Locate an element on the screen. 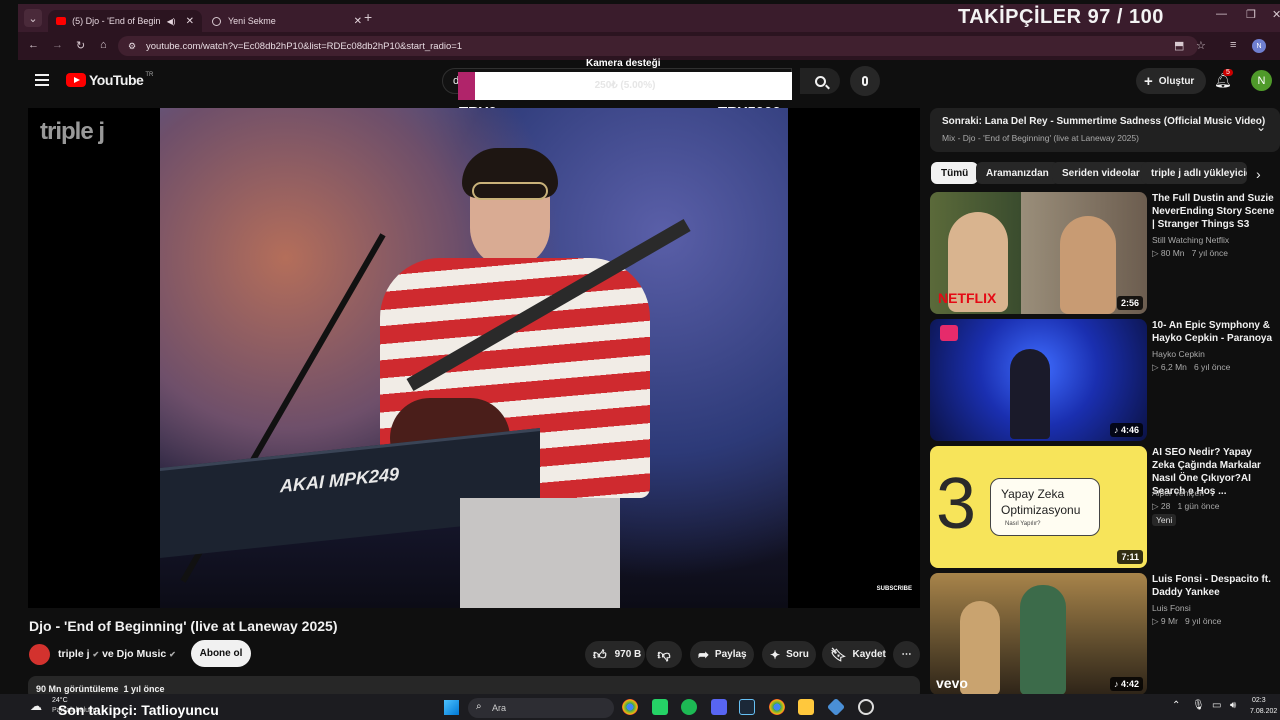  display-tray-icon: ▭ is located at coordinates (1216, 705).